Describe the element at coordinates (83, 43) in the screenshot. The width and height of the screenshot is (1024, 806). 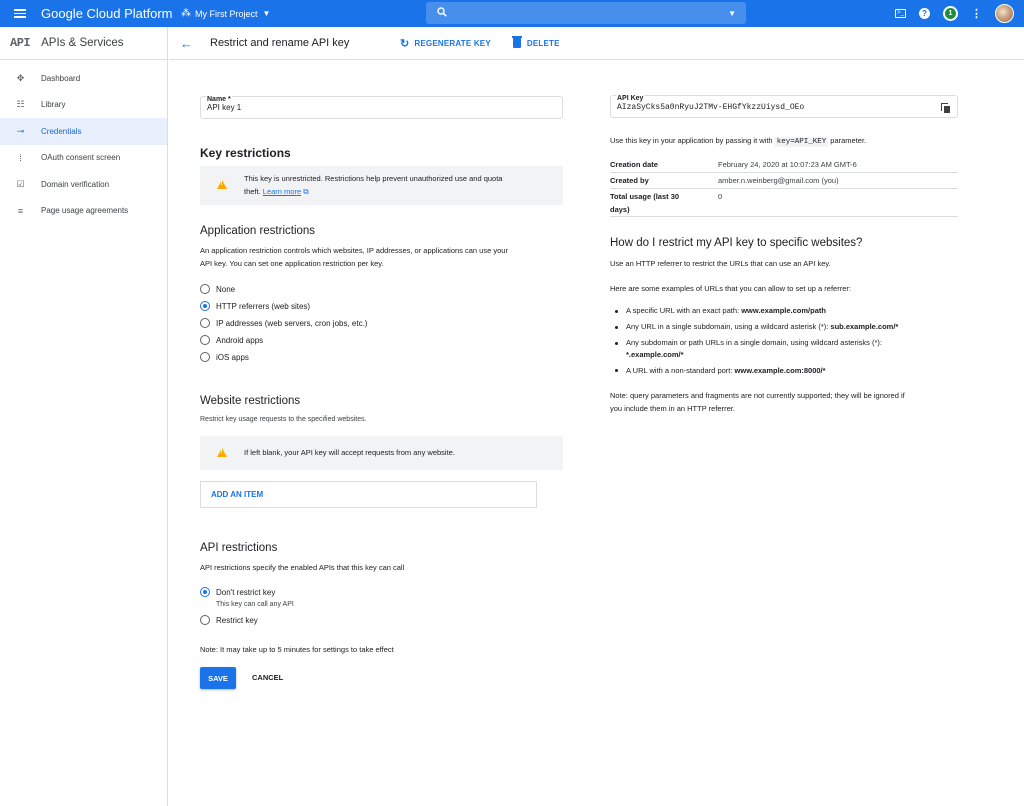
I see `sidebar-header: API APIs & Services` at that location.